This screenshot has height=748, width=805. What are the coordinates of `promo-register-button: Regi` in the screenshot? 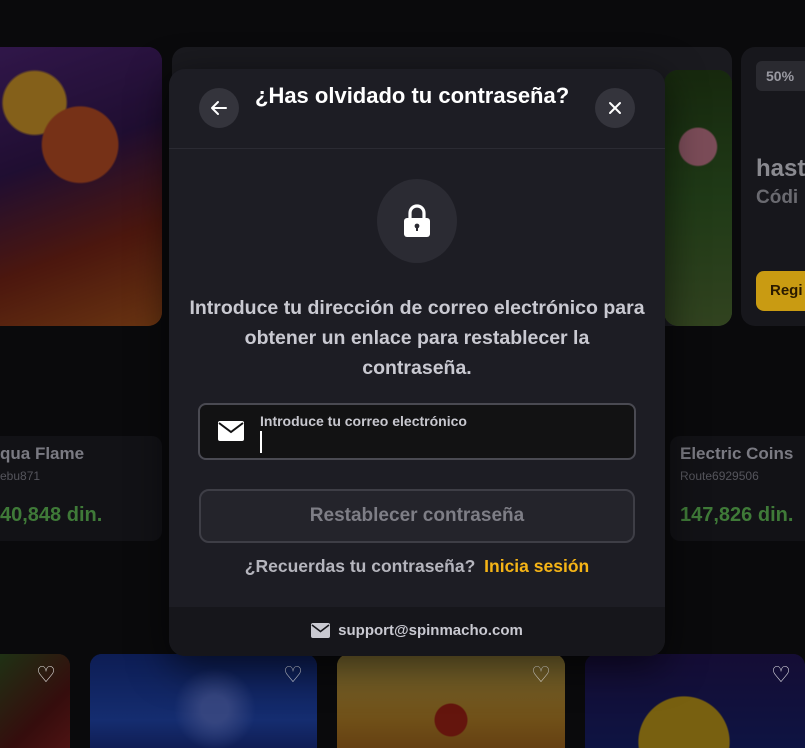 It's located at (780, 291).